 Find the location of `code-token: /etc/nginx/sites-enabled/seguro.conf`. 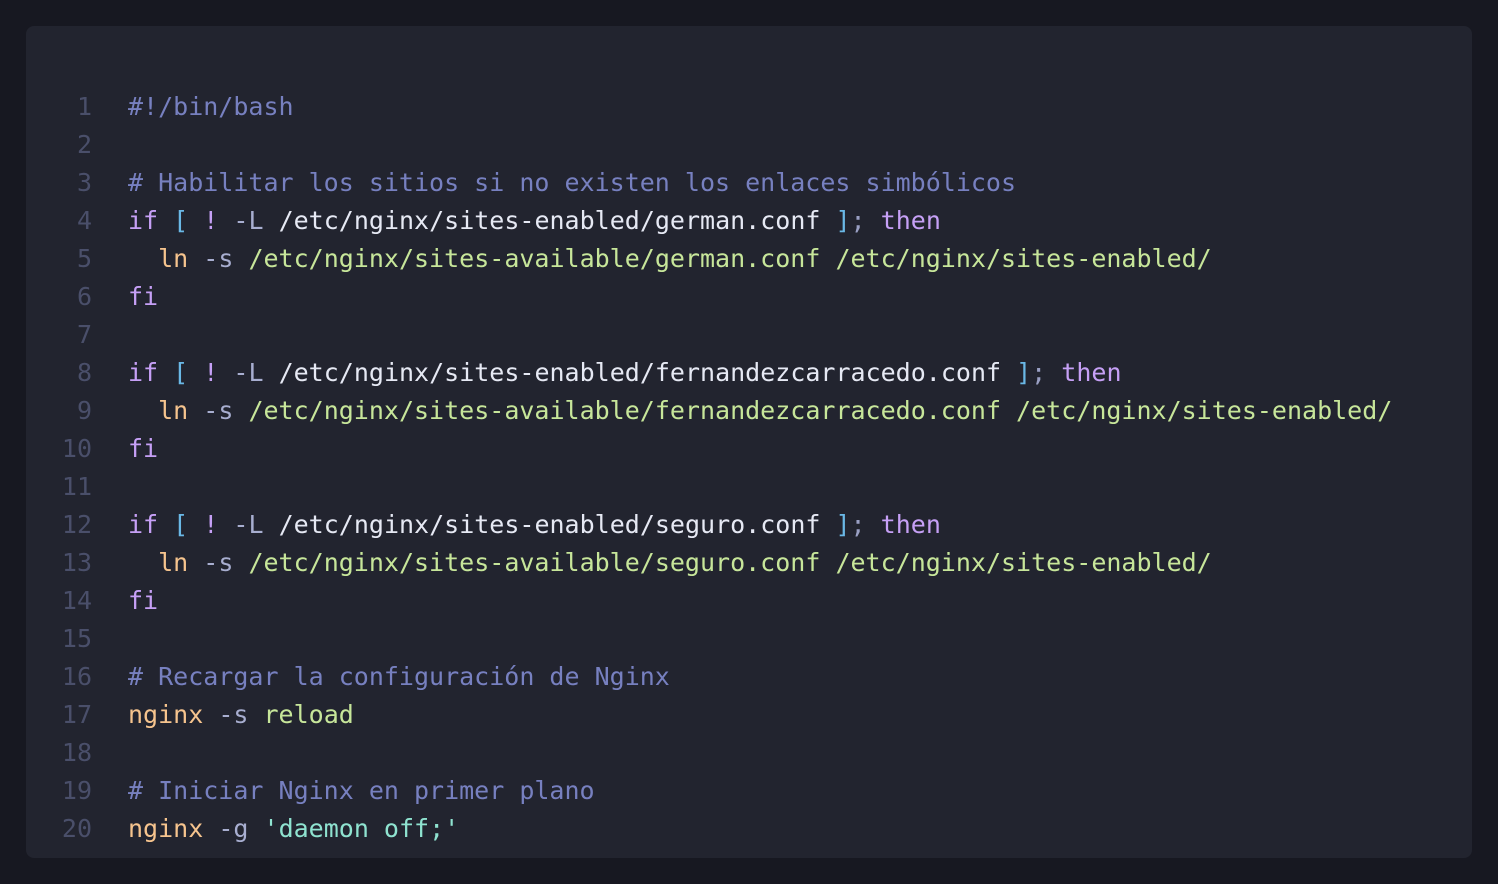

code-token: /etc/nginx/sites-enabled/seguro.conf is located at coordinates (549, 524).